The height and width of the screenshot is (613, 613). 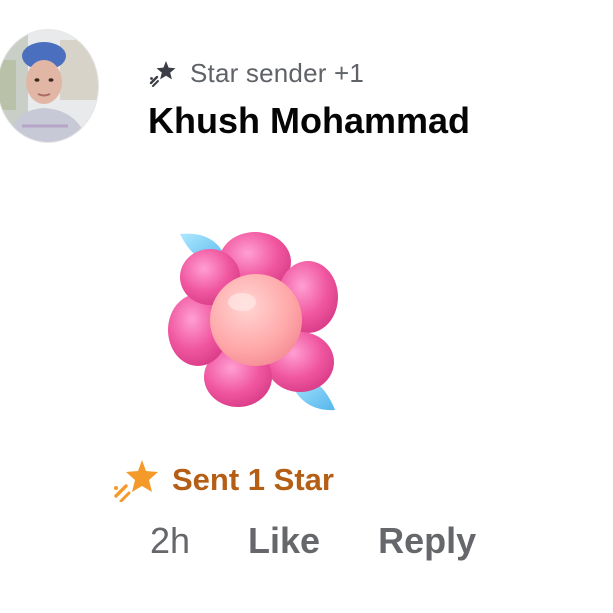 I want to click on flower-sticker, so click(x=255, y=317).